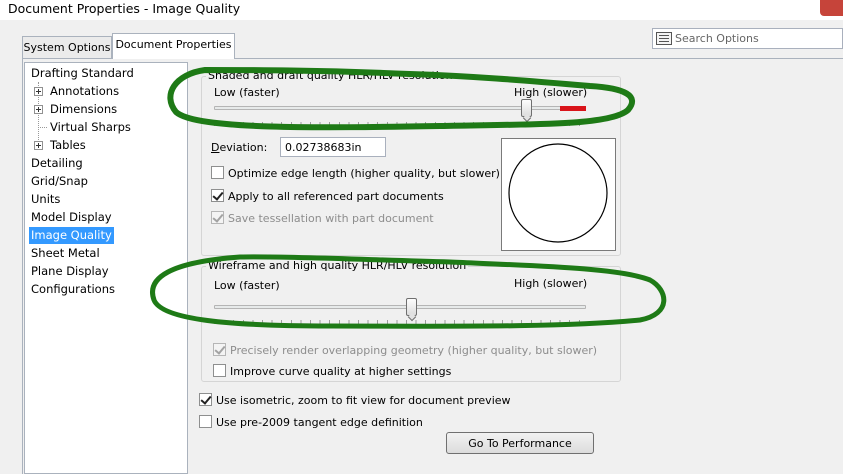 Image resolution: width=843 pixels, height=474 pixels. Describe the element at coordinates (57, 163) in the screenshot. I see `tree-item-detailing: Detailing` at that location.